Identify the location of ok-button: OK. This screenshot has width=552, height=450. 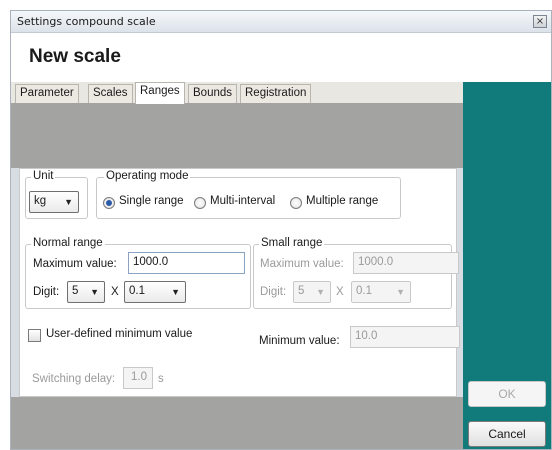
(507, 394).